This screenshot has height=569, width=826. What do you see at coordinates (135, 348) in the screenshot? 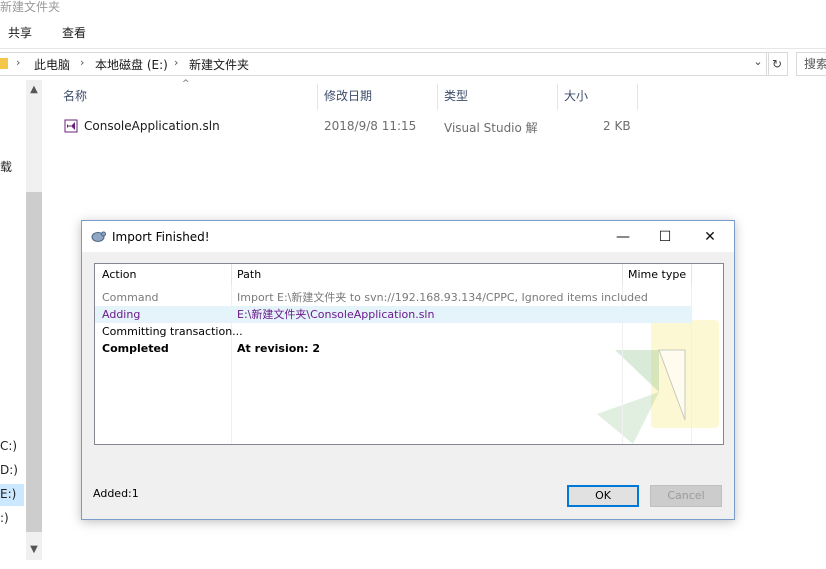
I see `row-action: Completed` at bounding box center [135, 348].